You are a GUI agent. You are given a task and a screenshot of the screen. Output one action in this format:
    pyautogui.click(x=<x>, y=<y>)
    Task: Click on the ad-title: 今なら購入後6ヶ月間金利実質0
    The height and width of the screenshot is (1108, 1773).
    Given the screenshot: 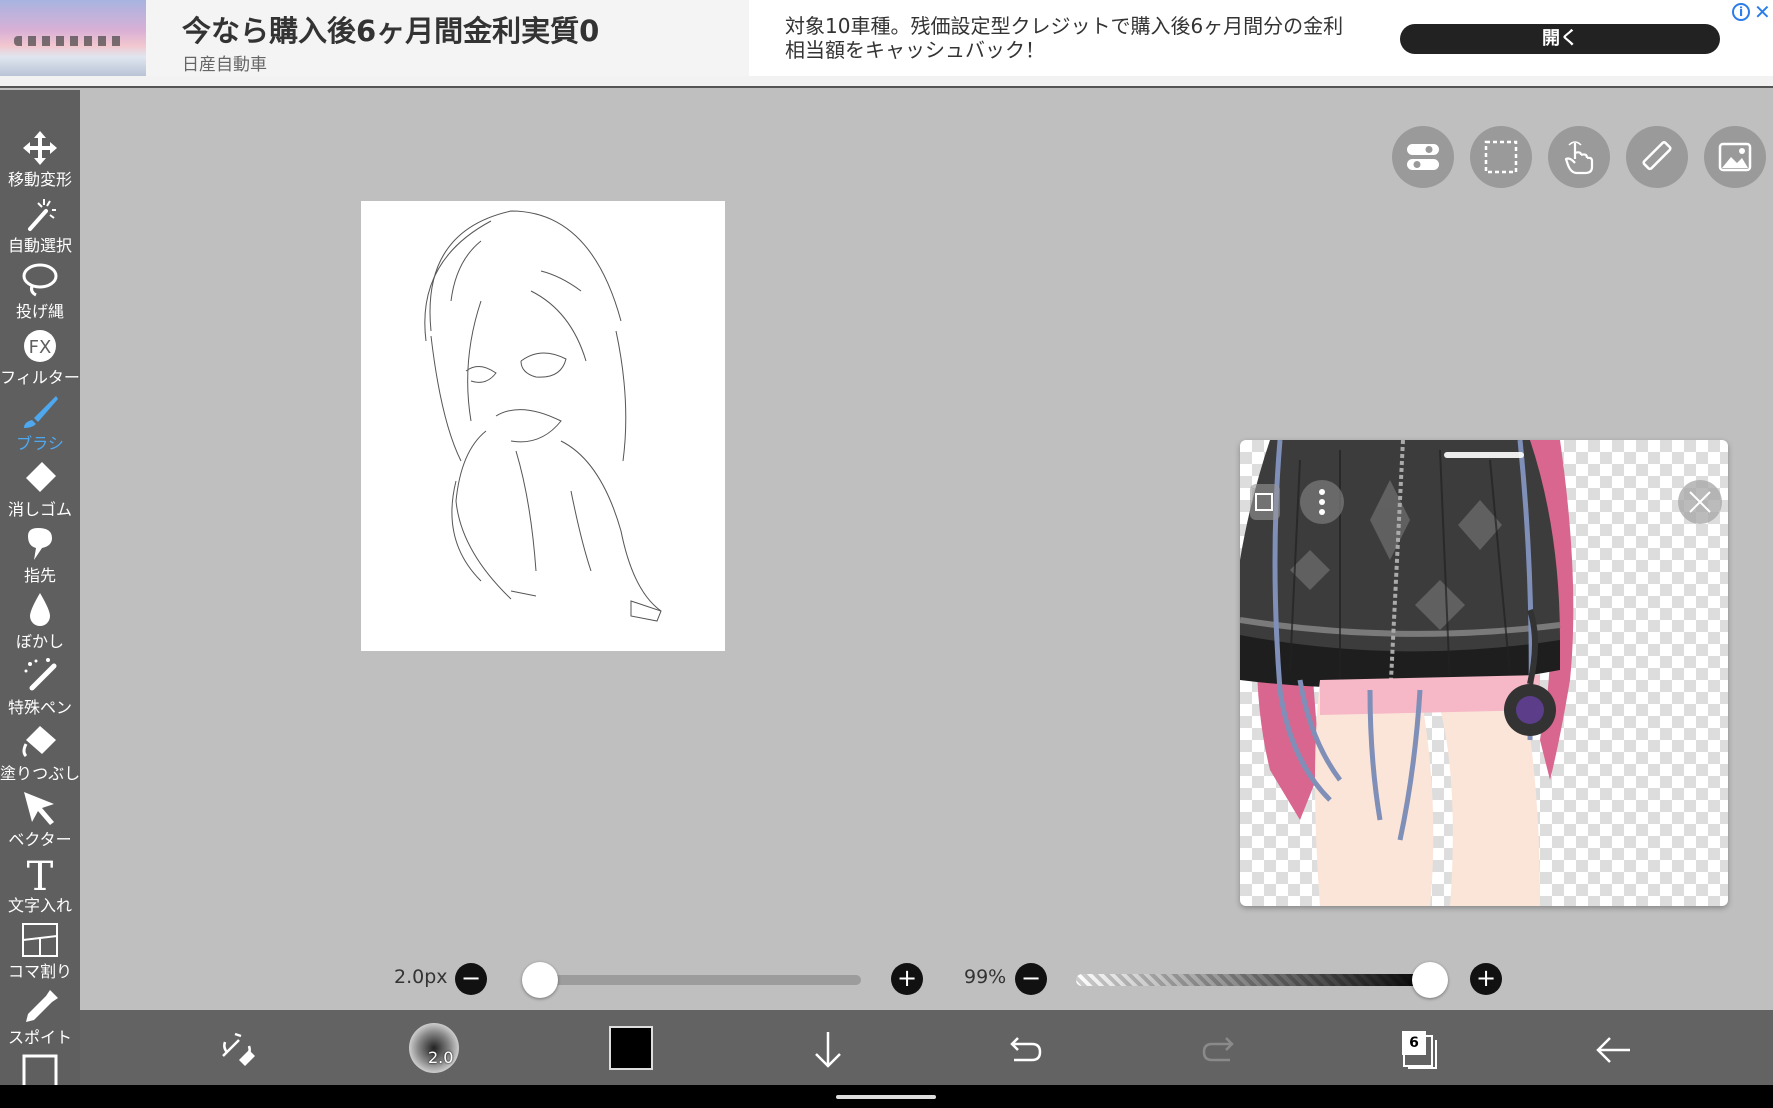 What is the action you would take?
    pyautogui.click(x=390, y=29)
    